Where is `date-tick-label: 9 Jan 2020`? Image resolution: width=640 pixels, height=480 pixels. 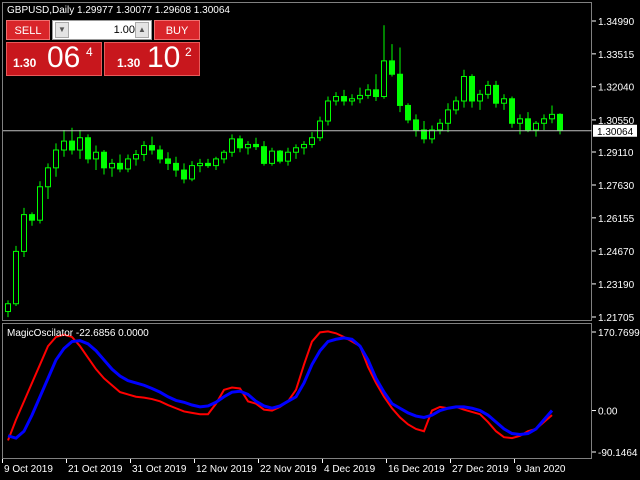 date-tick-label: 9 Jan 2020 is located at coordinates (541, 469).